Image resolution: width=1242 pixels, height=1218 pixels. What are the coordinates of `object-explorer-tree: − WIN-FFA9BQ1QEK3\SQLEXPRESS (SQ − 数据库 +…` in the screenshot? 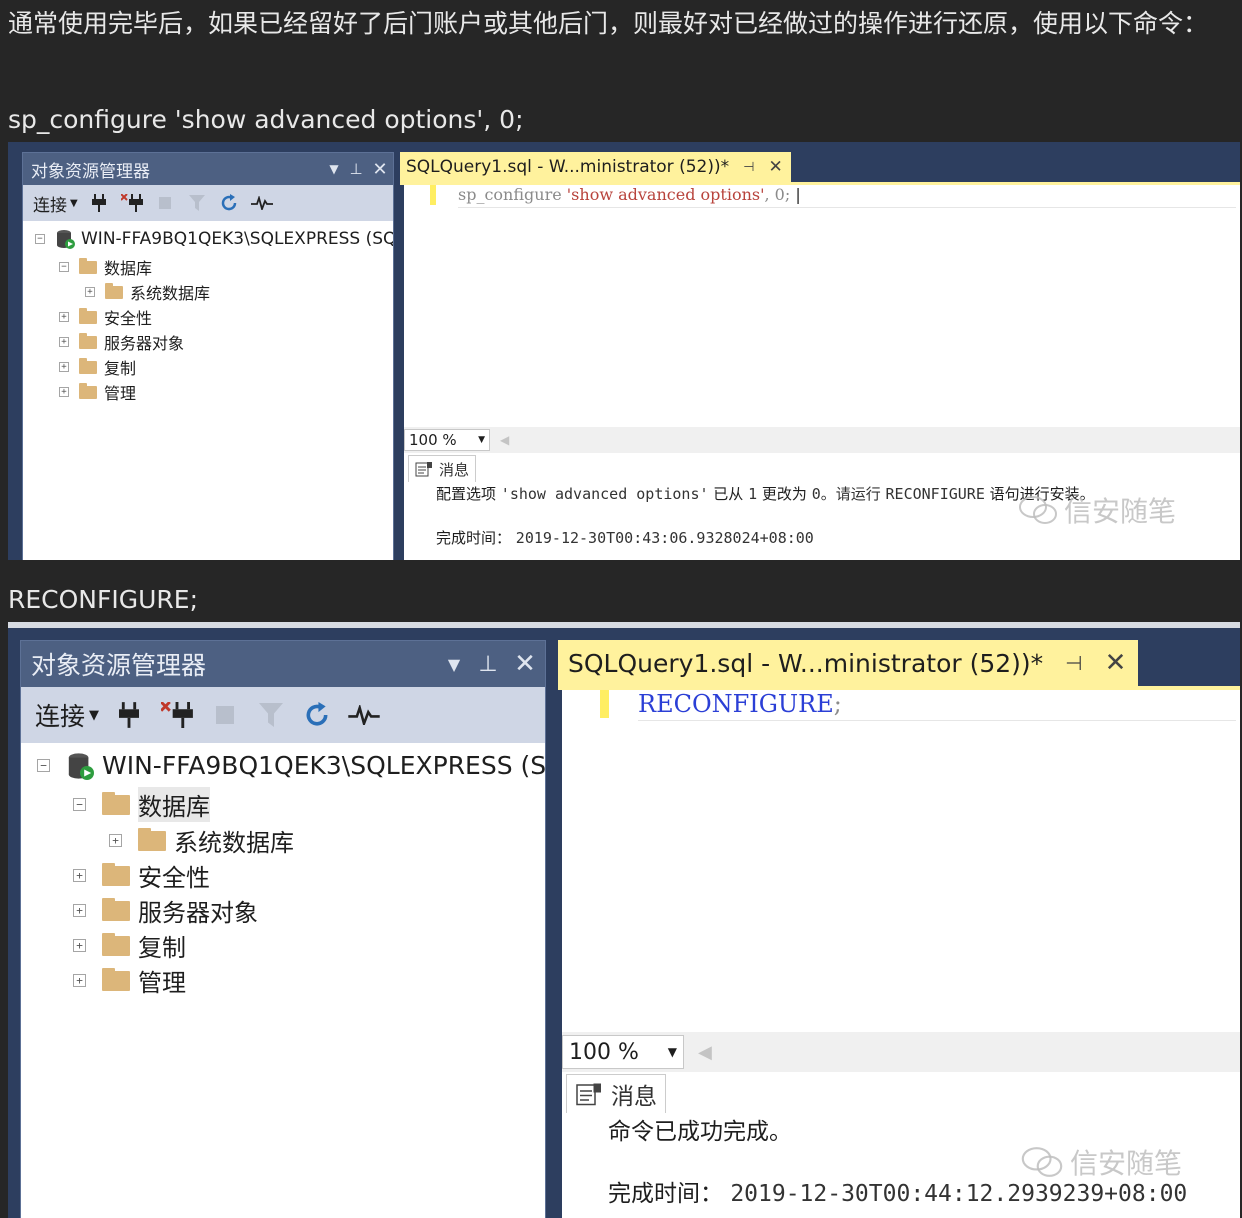 It's located at (208, 390).